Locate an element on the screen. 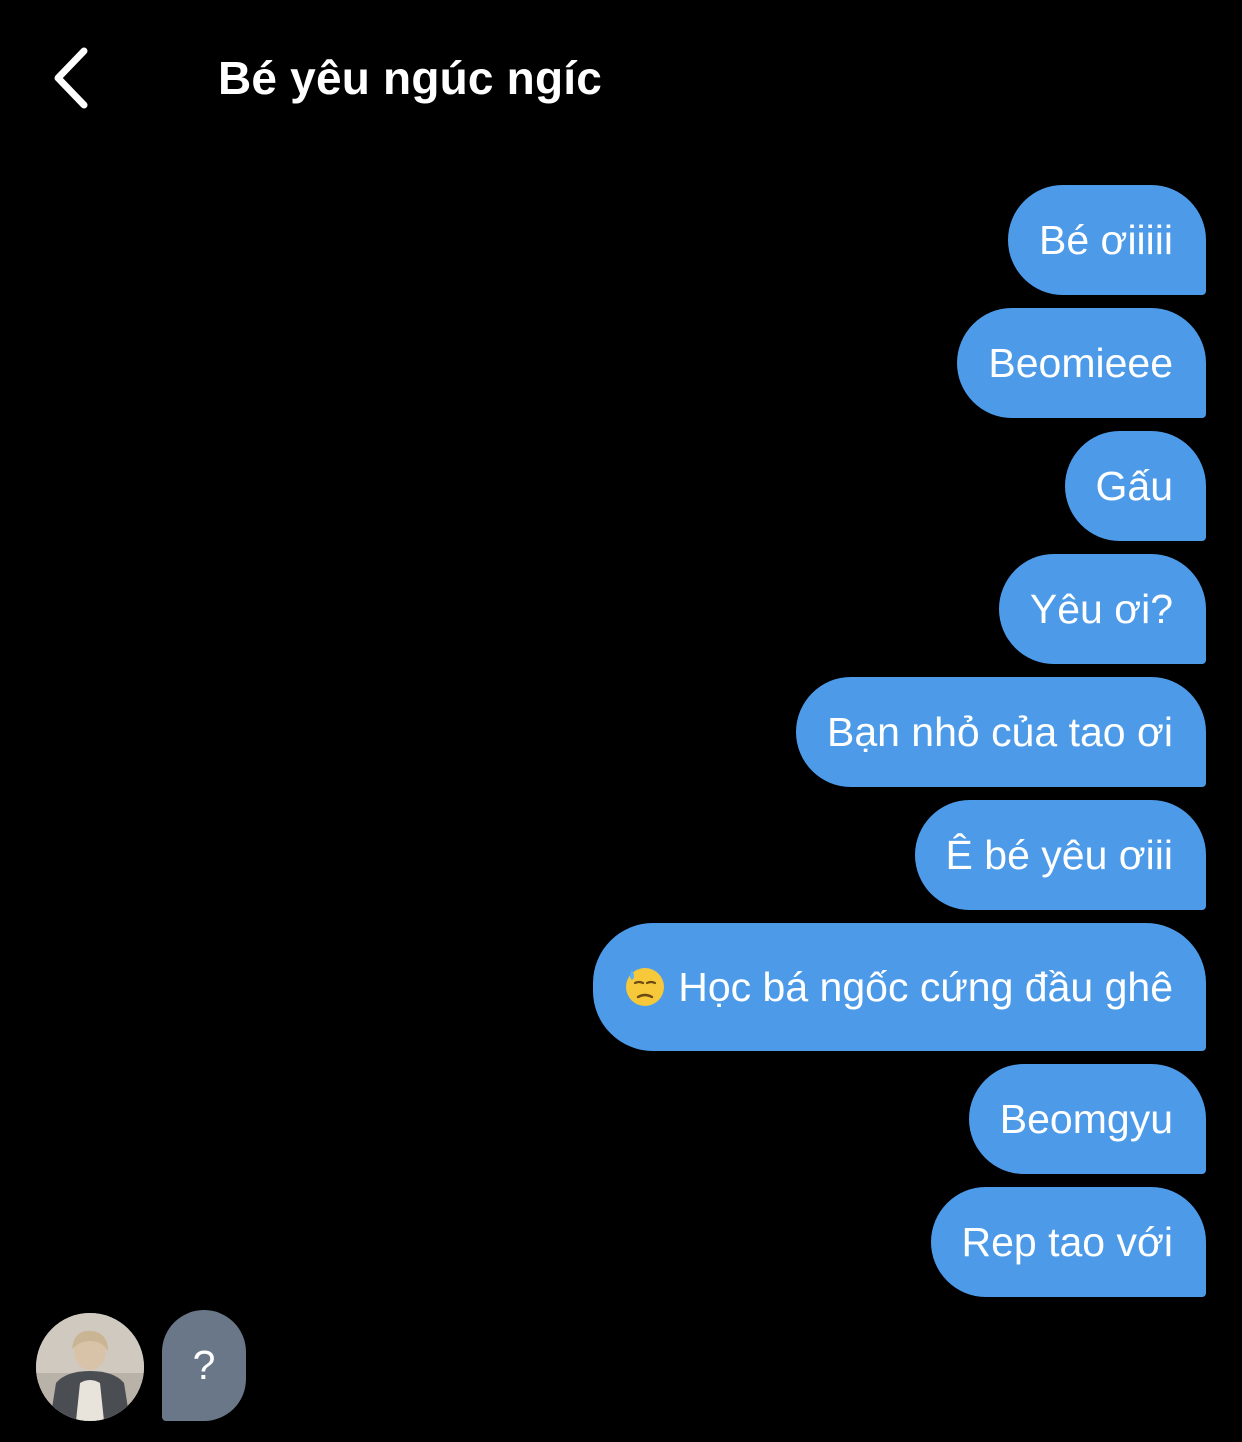  outgoing-message-bubble: Beomgyu is located at coordinates (1087, 1119).